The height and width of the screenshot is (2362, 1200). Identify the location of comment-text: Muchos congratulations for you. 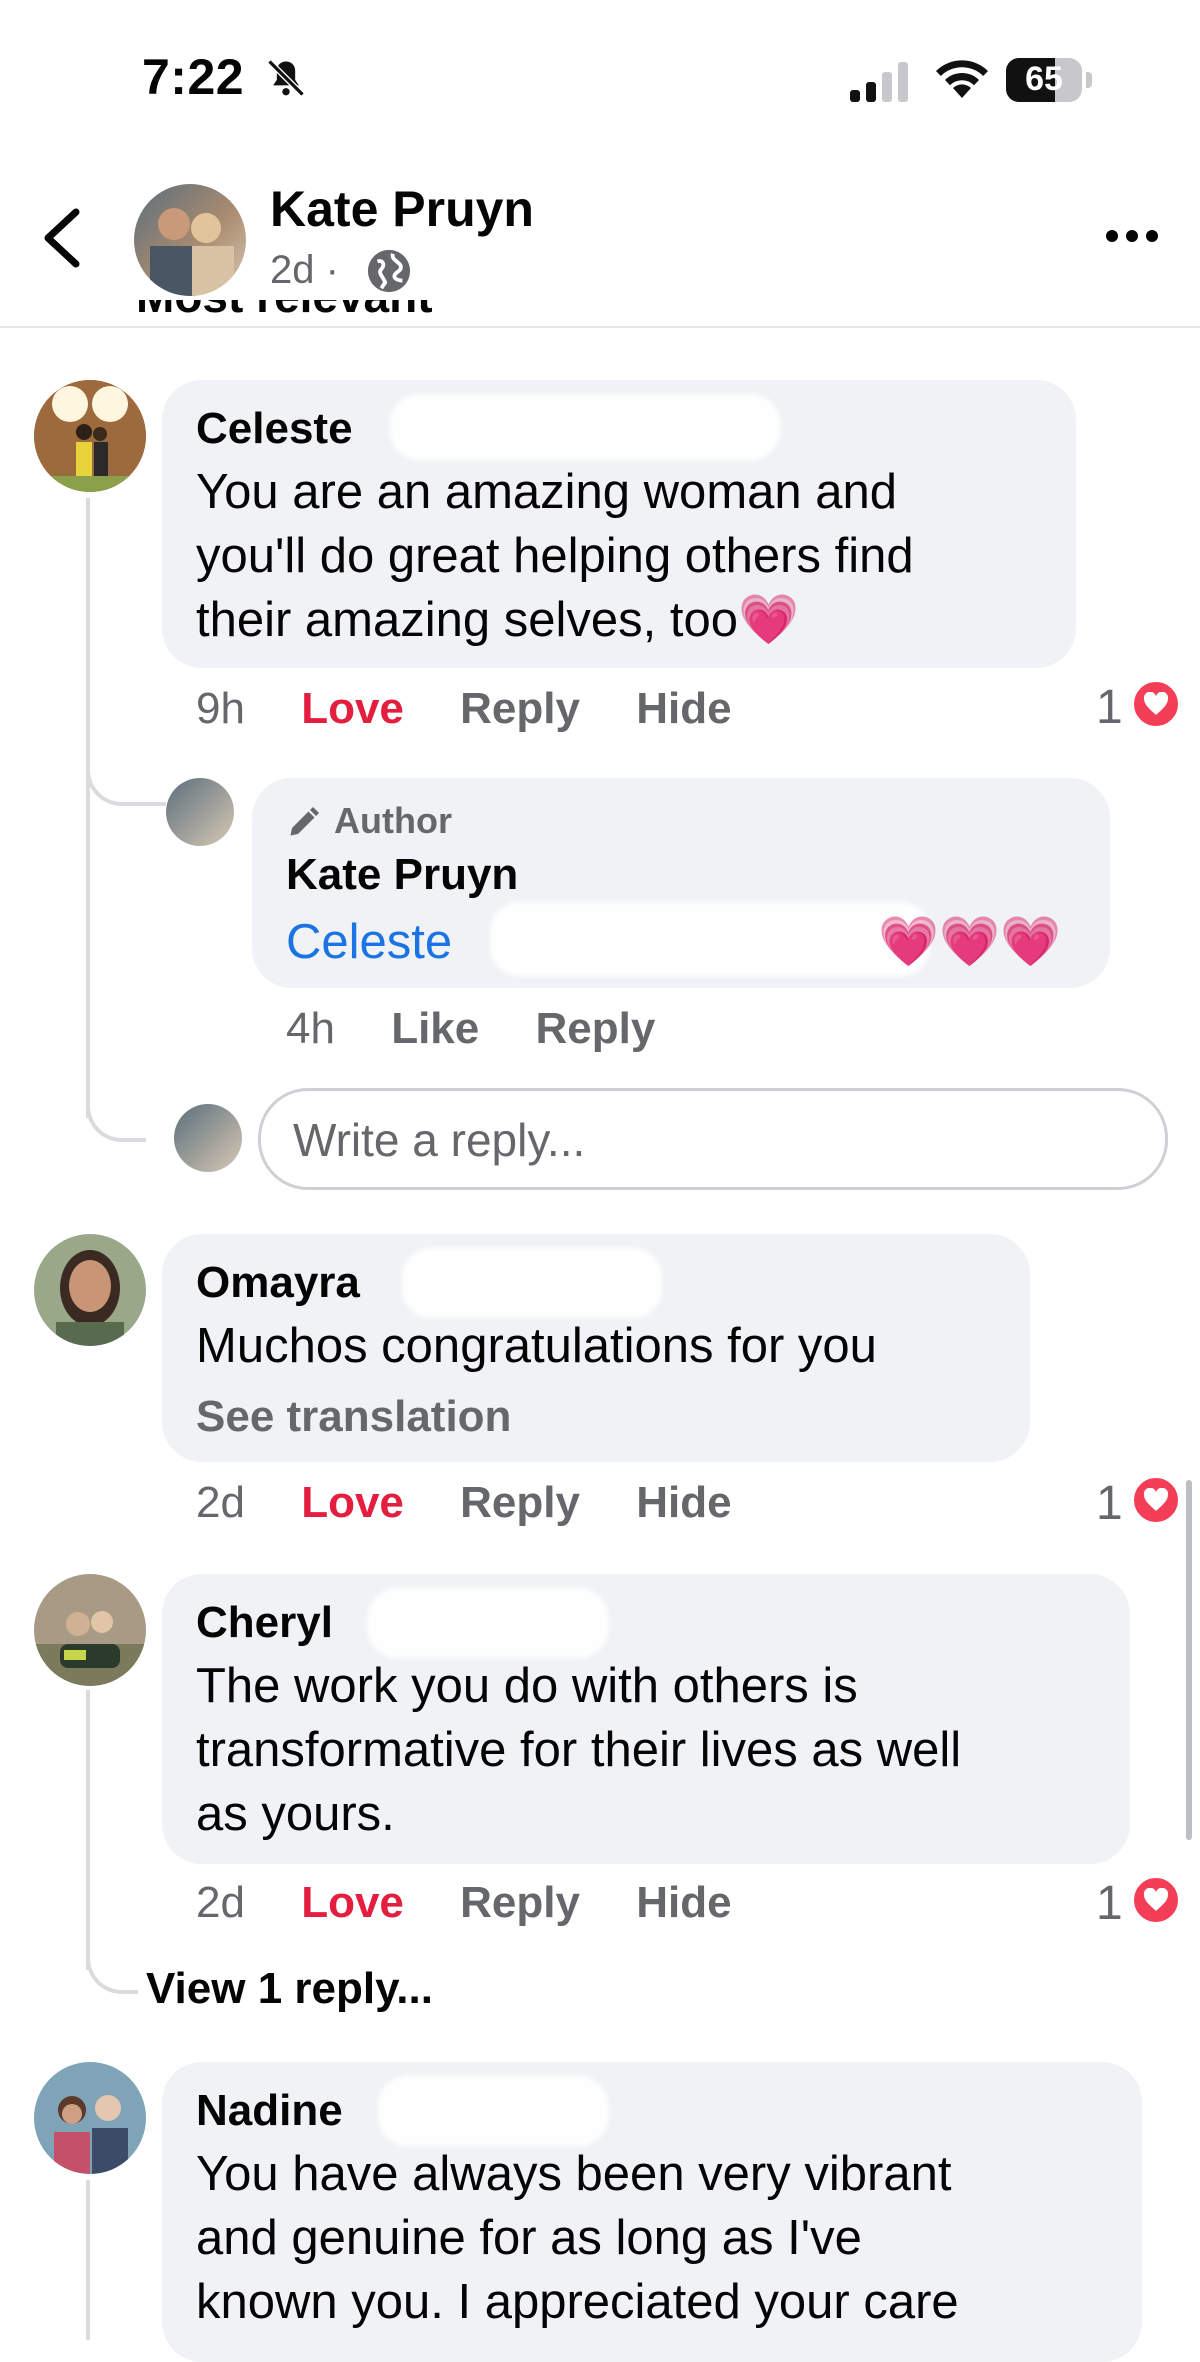
(536, 1346).